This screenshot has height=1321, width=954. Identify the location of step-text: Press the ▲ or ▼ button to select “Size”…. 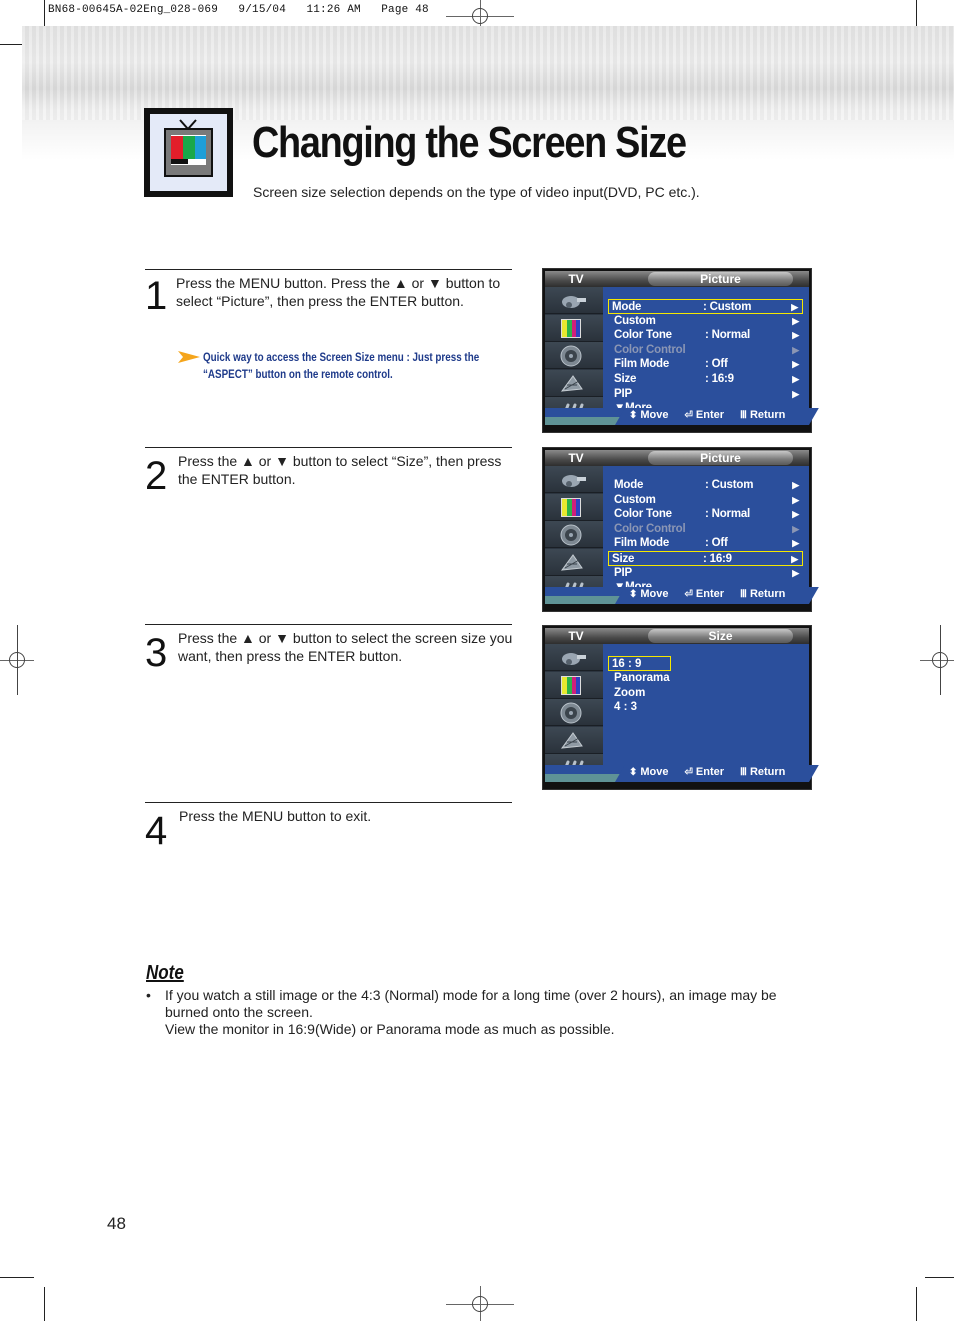
(340, 470).